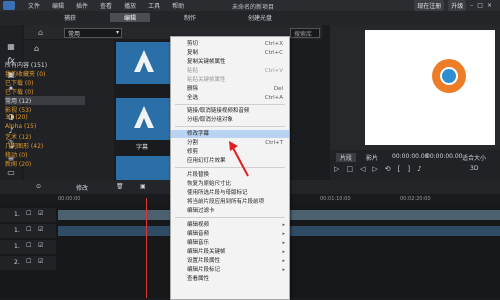 The height and width of the screenshot is (300, 500). I want to click on modify-button: 修改, so click(82, 187).